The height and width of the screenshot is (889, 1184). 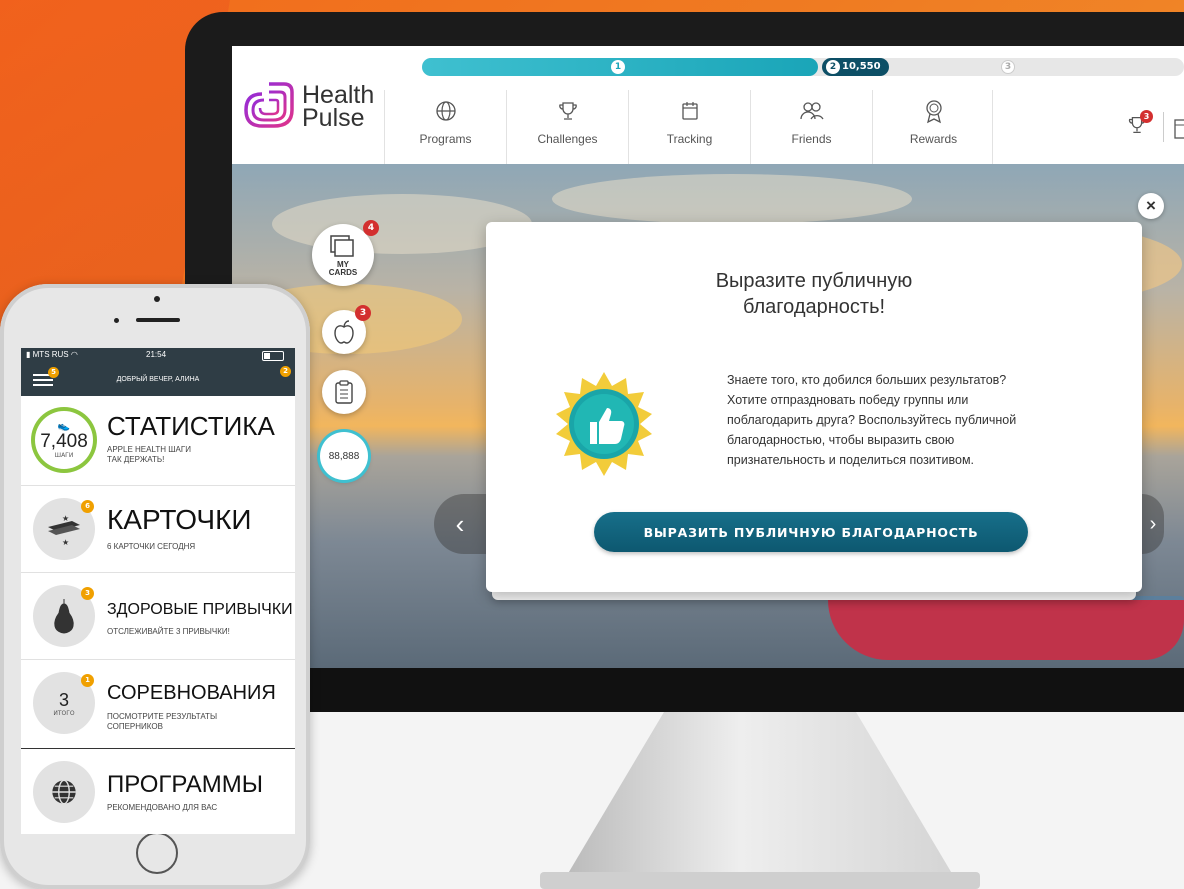 What do you see at coordinates (814, 294) in the screenshot?
I see `modal-title: Выразите публичную благодарность!` at bounding box center [814, 294].